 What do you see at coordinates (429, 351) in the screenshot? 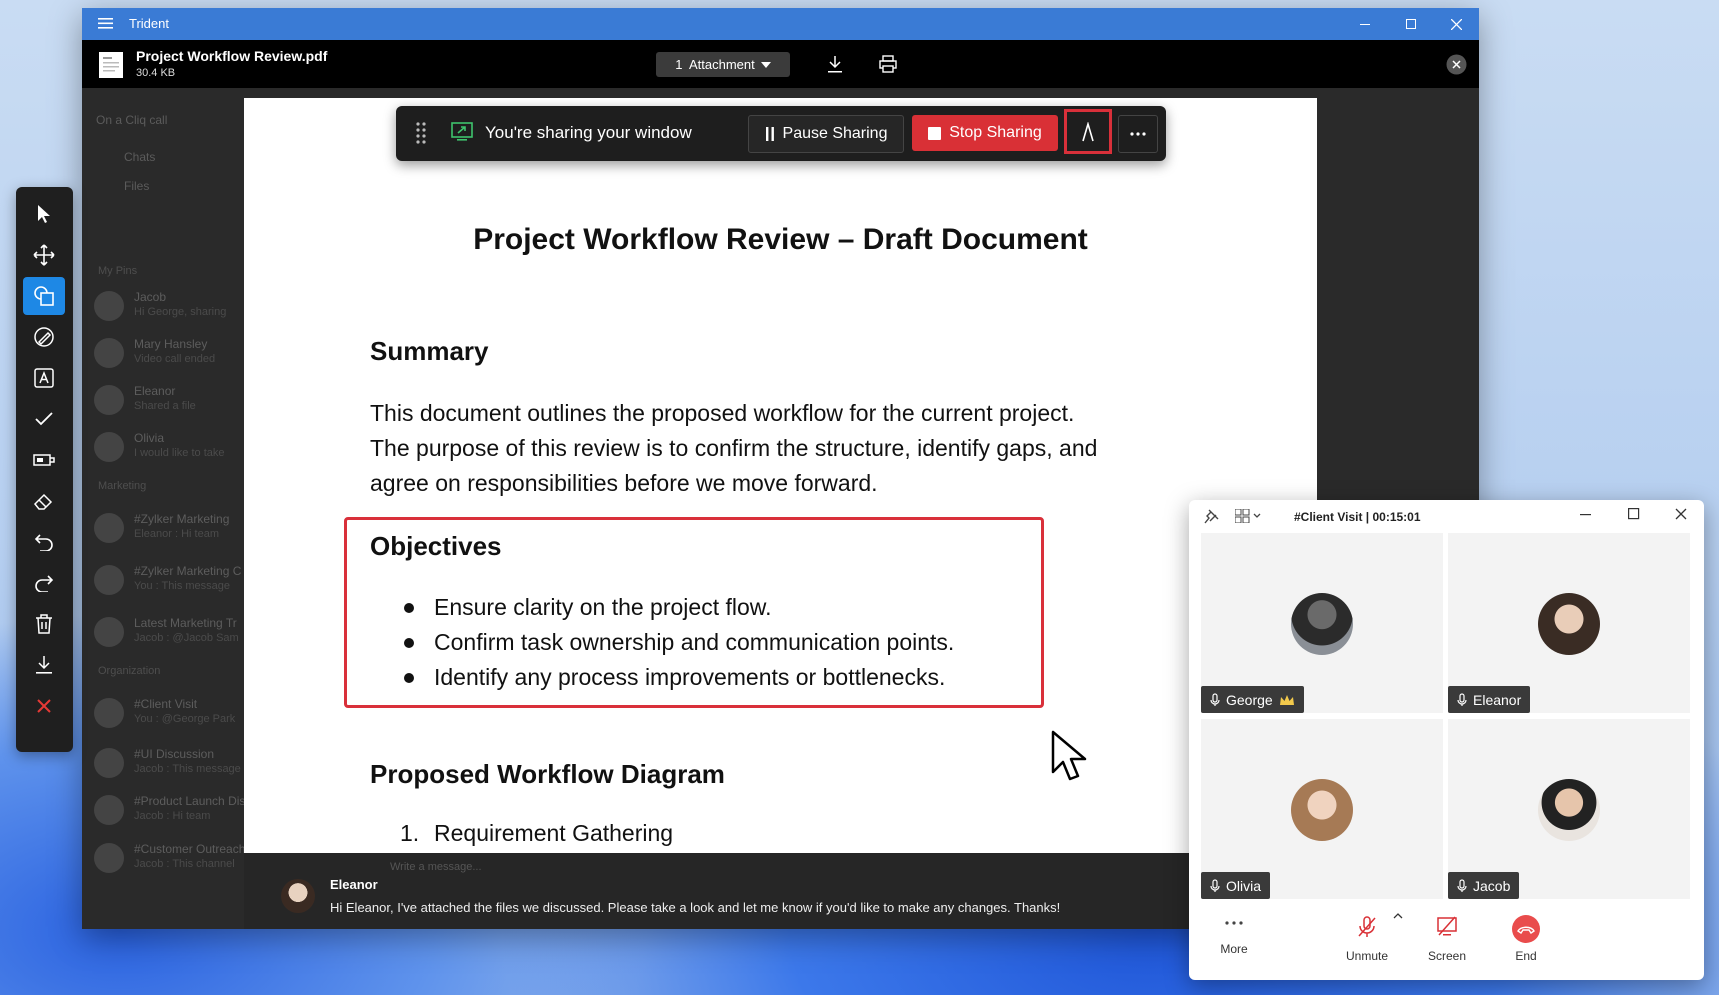
I see `summary-heading: Summary` at bounding box center [429, 351].